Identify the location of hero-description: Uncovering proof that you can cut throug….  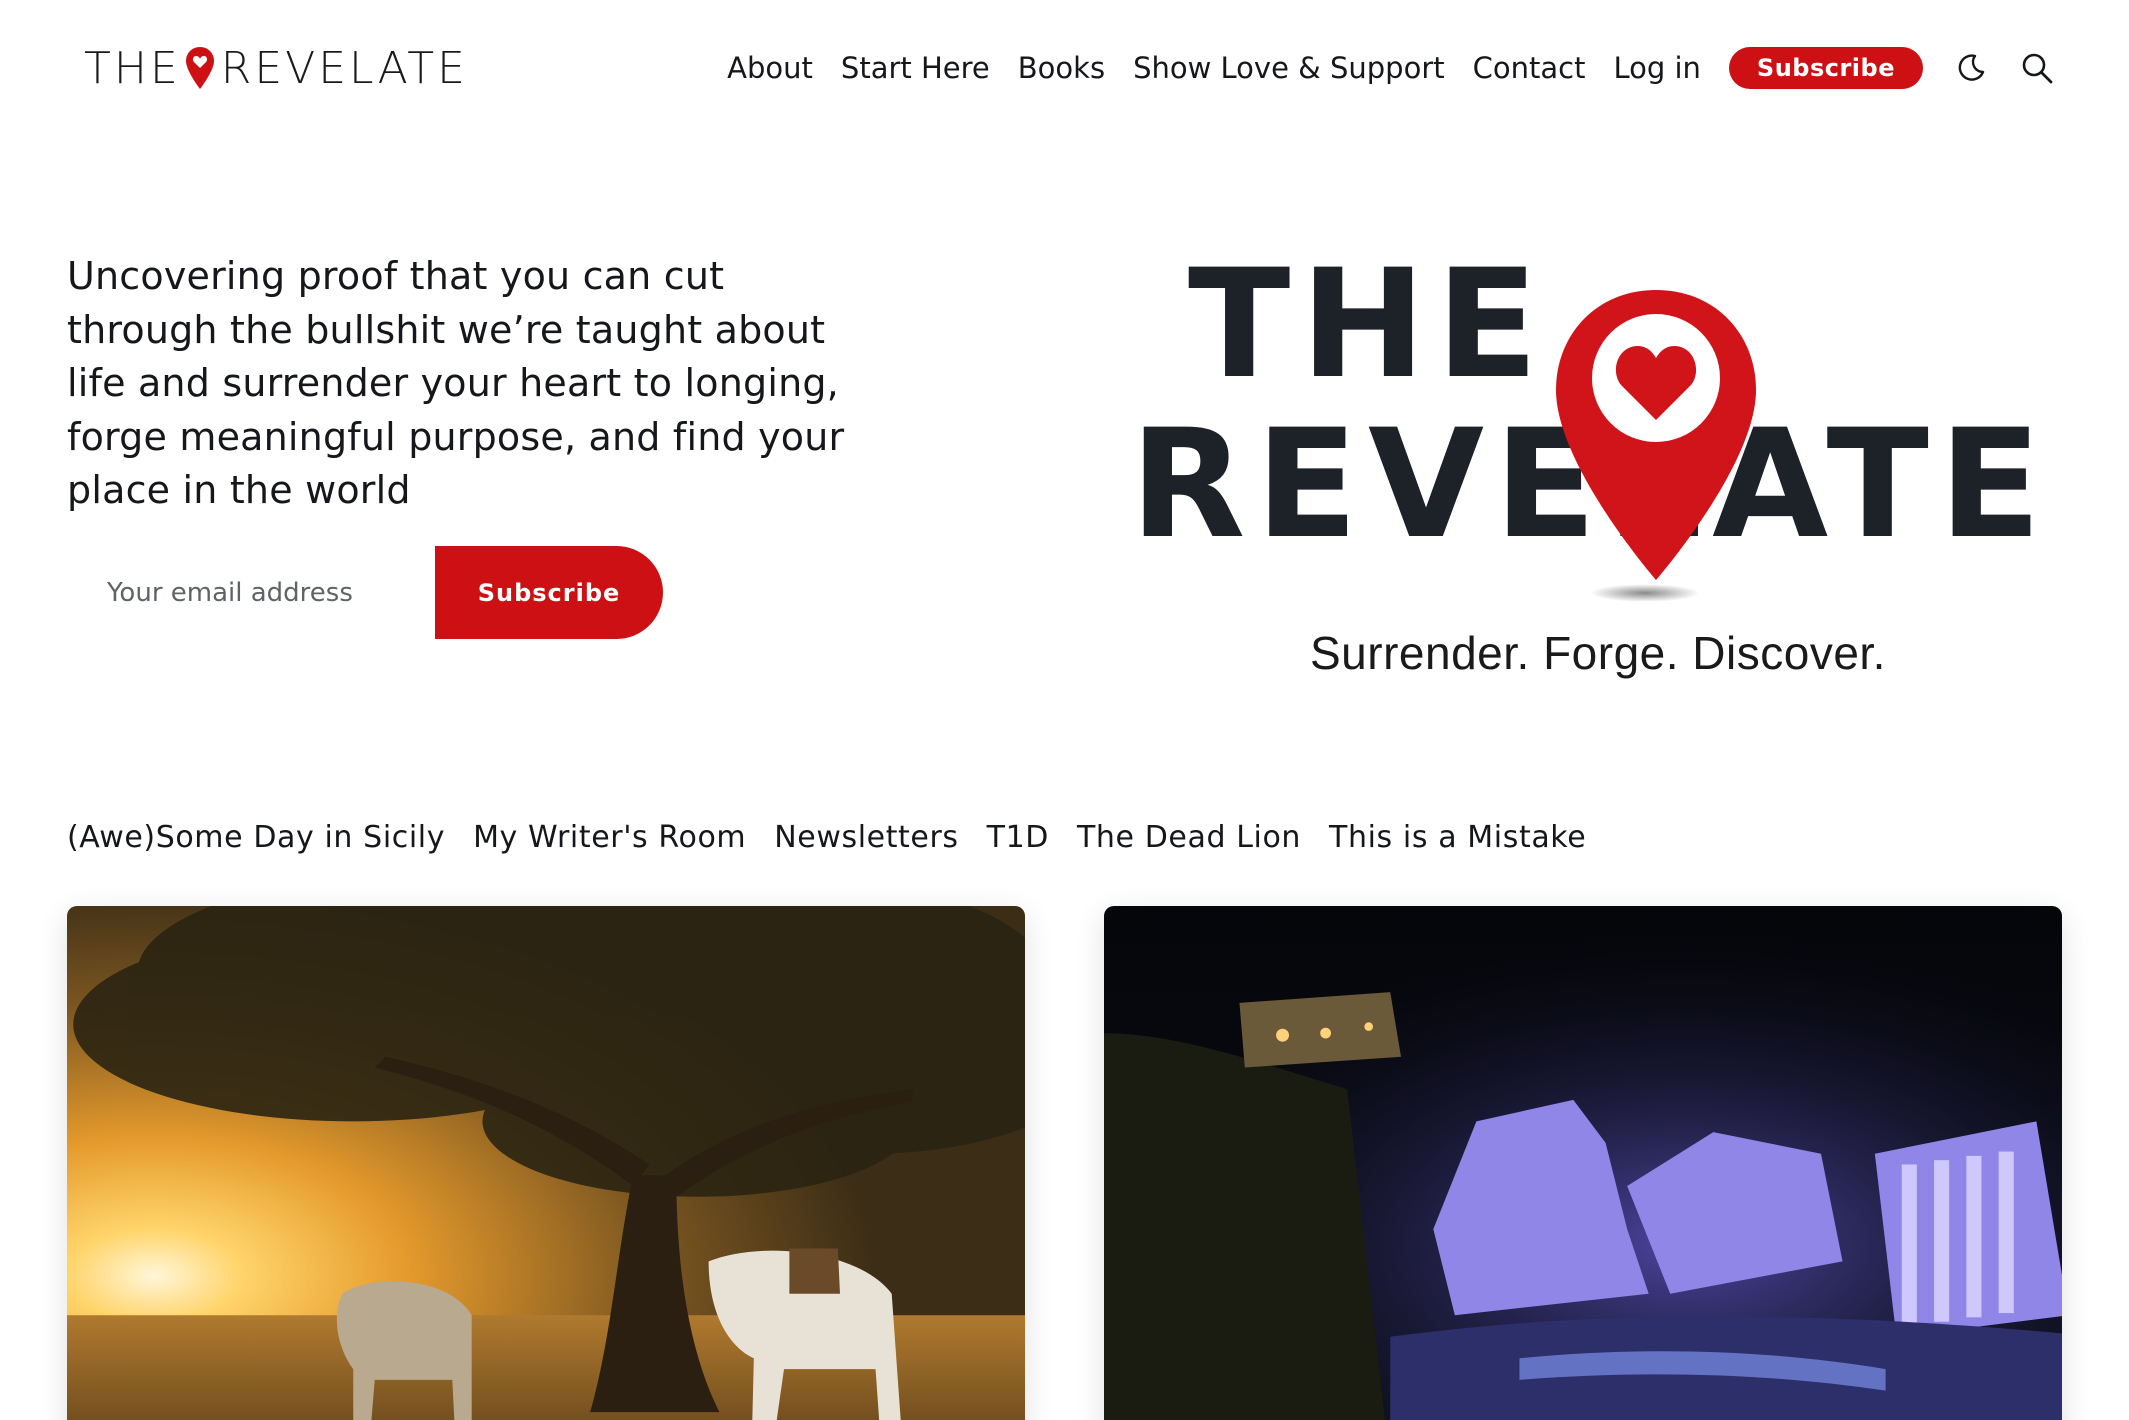
(456, 383).